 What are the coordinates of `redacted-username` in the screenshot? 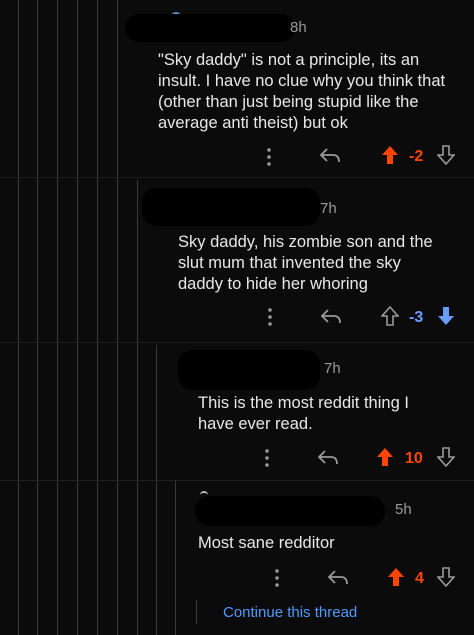 It's located at (290, 511).